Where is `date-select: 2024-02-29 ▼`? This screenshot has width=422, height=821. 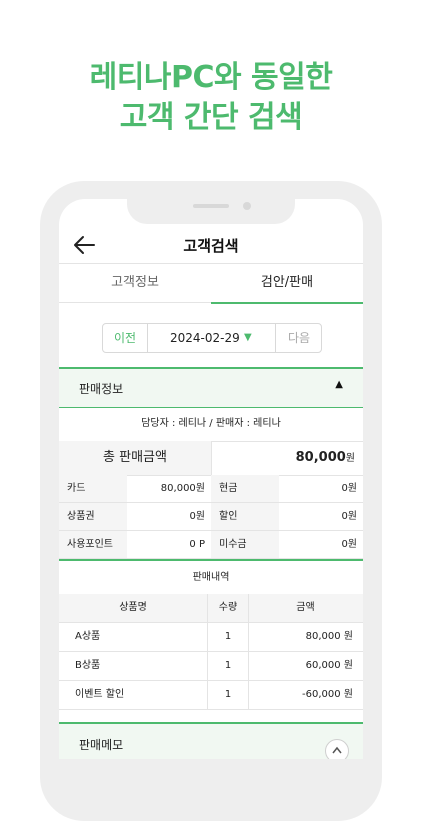 date-select: 2024-02-29 ▼ is located at coordinates (211, 338).